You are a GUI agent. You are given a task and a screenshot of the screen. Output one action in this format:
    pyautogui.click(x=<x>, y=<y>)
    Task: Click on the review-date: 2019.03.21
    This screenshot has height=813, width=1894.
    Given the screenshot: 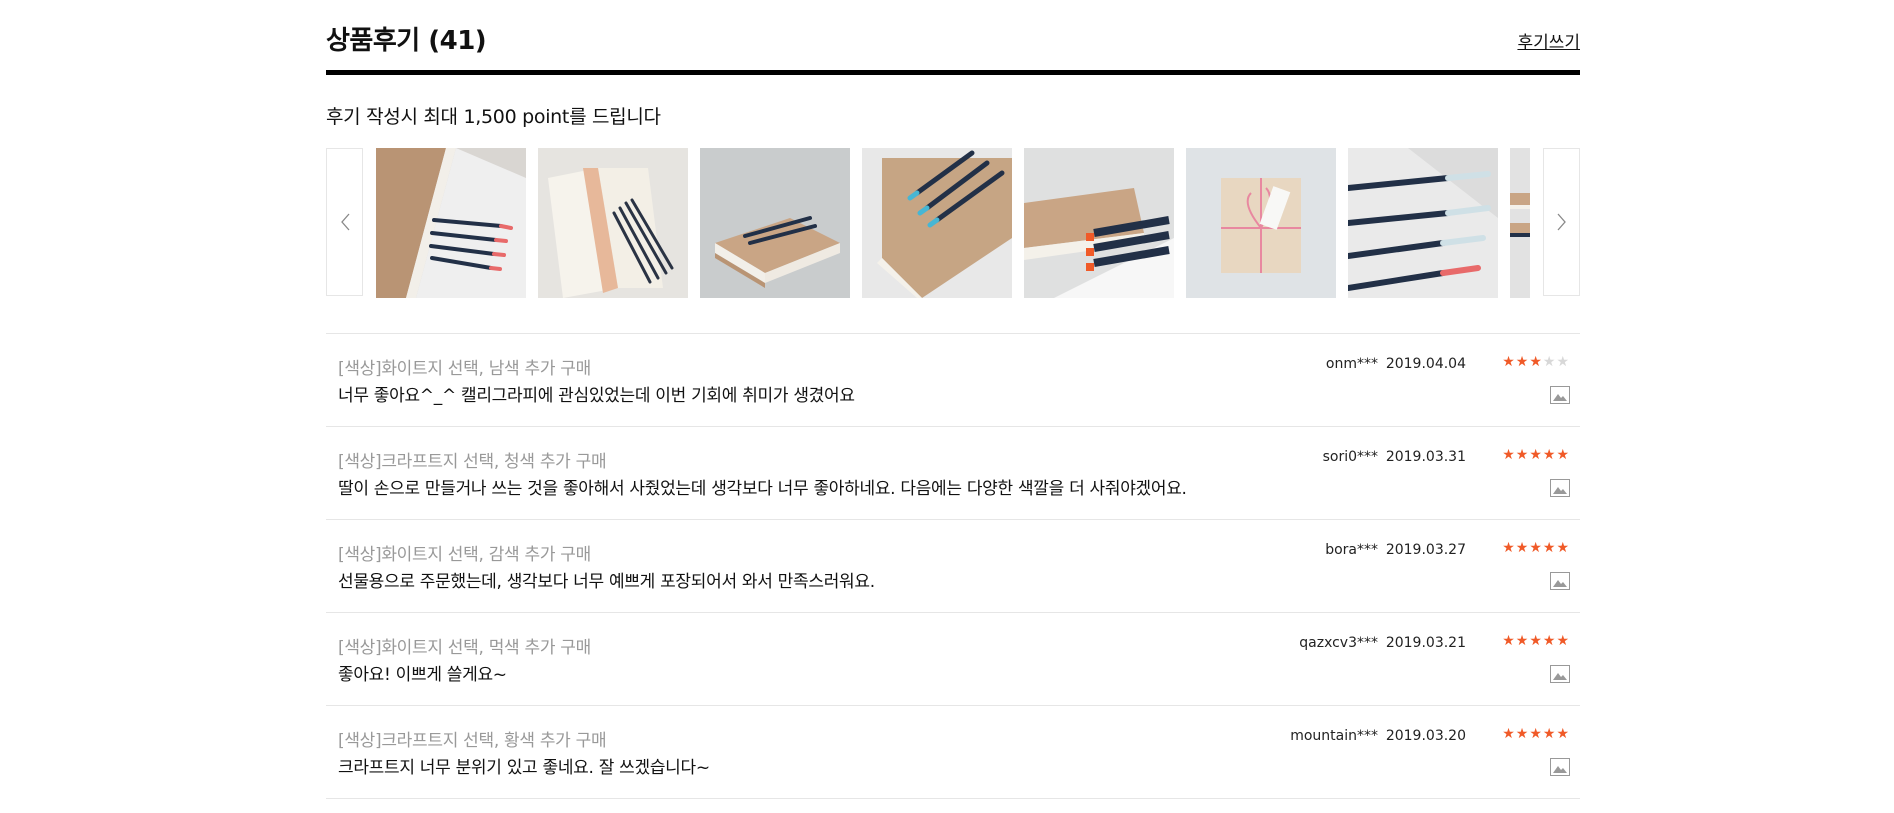 What is the action you would take?
    pyautogui.click(x=1425, y=643)
    